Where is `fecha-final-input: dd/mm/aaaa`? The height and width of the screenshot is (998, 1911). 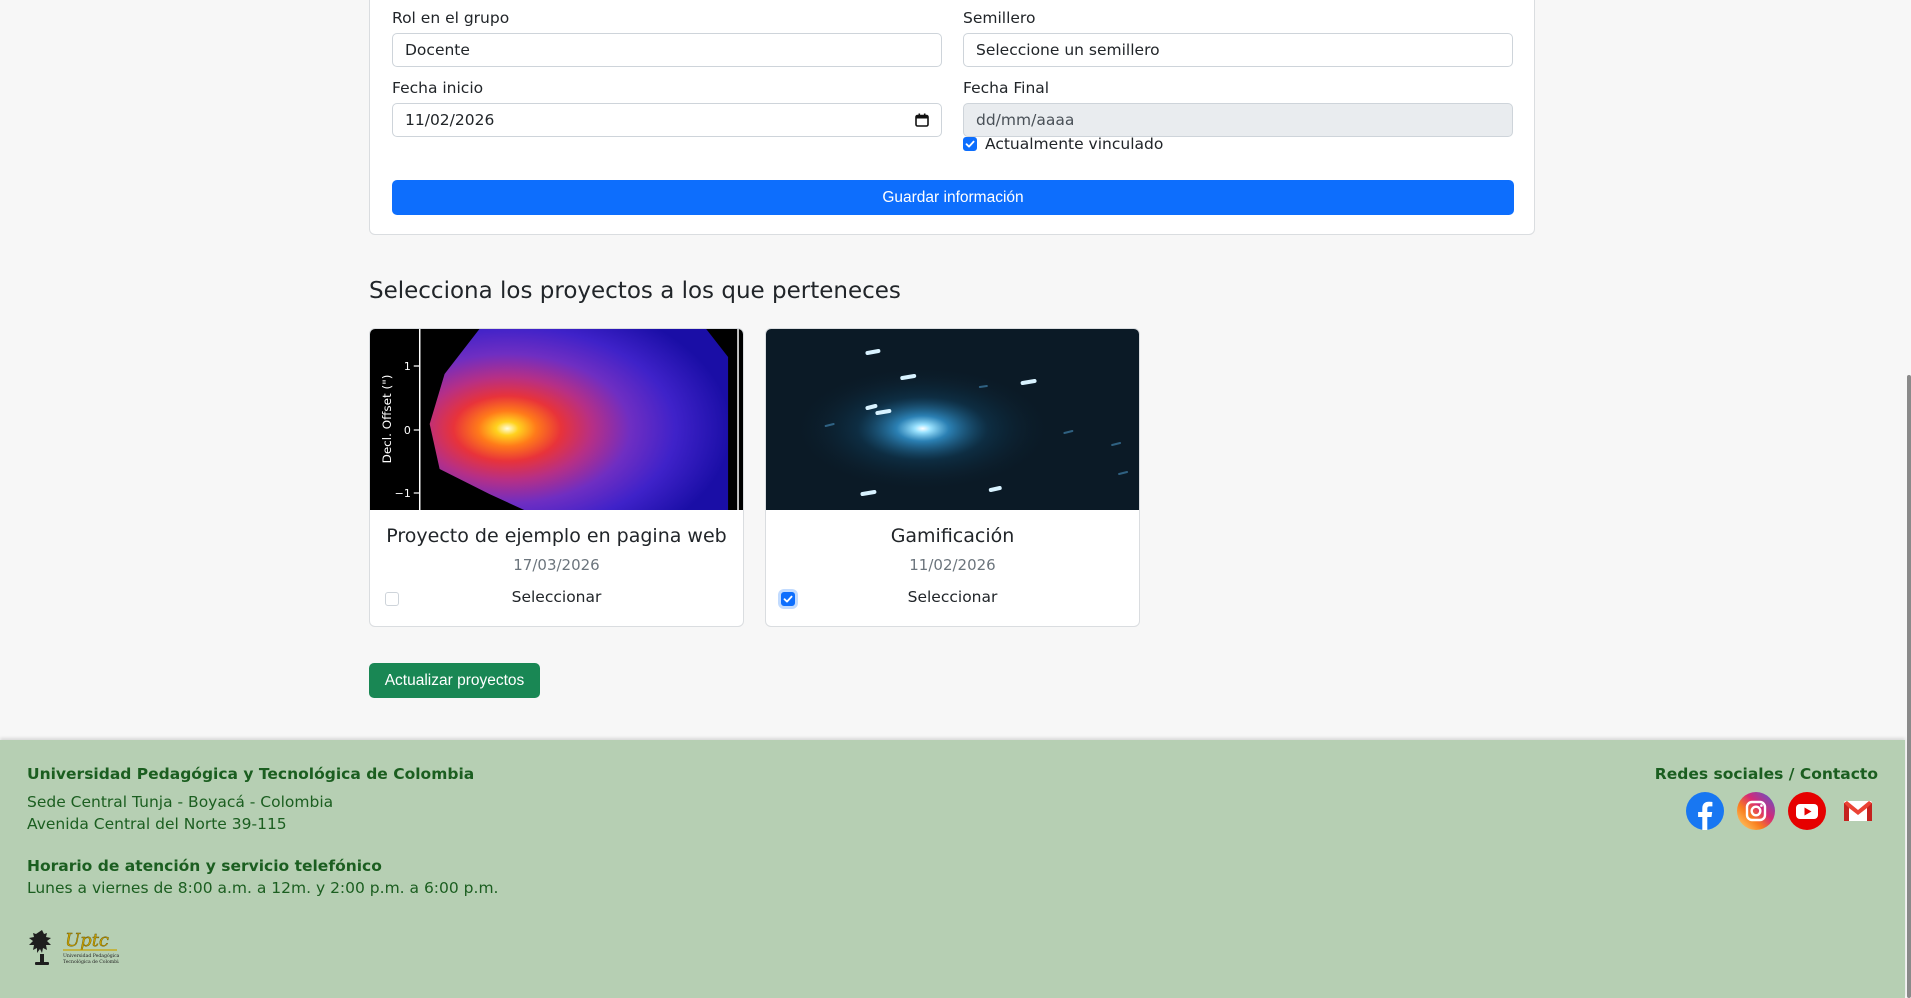 fecha-final-input: dd/mm/aaaa is located at coordinates (1238, 120).